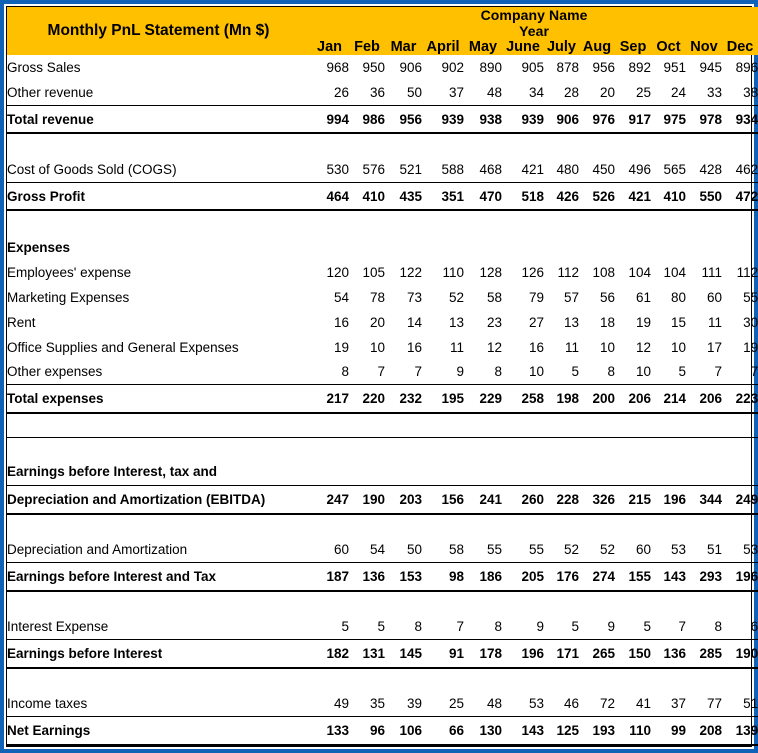  What do you see at coordinates (643, 704) in the screenshot?
I see `value-cell: 41` at bounding box center [643, 704].